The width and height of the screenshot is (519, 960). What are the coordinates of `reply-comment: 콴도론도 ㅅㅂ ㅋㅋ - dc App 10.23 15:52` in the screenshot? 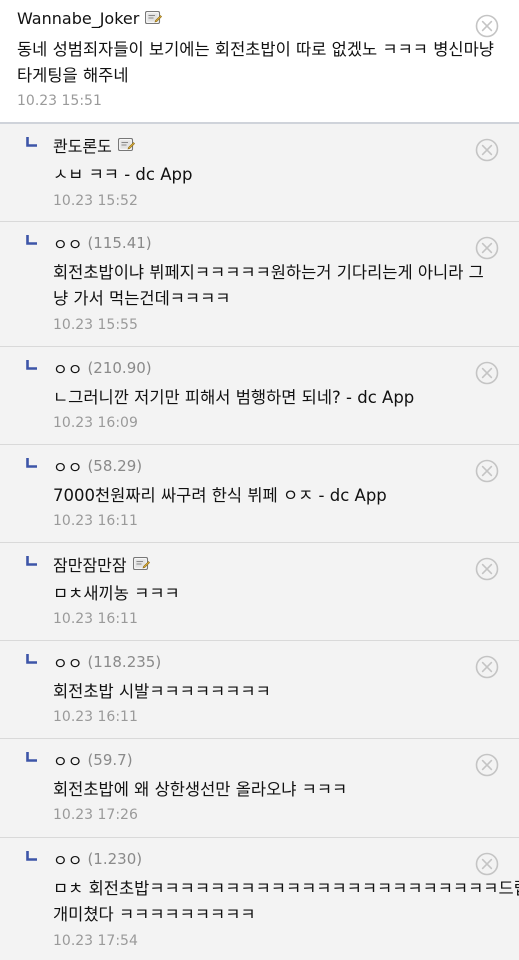 It's located at (259, 171).